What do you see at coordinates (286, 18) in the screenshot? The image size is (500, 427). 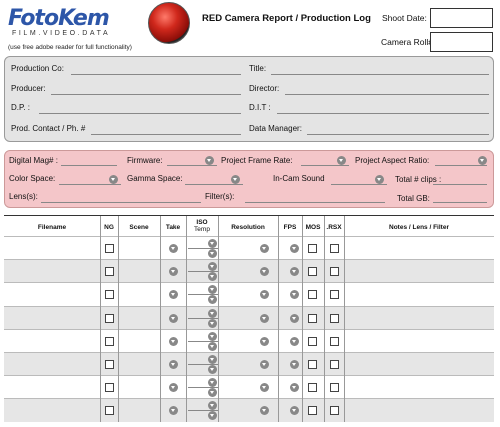 I see `page-title: RED Camera Report / Production Log` at bounding box center [286, 18].